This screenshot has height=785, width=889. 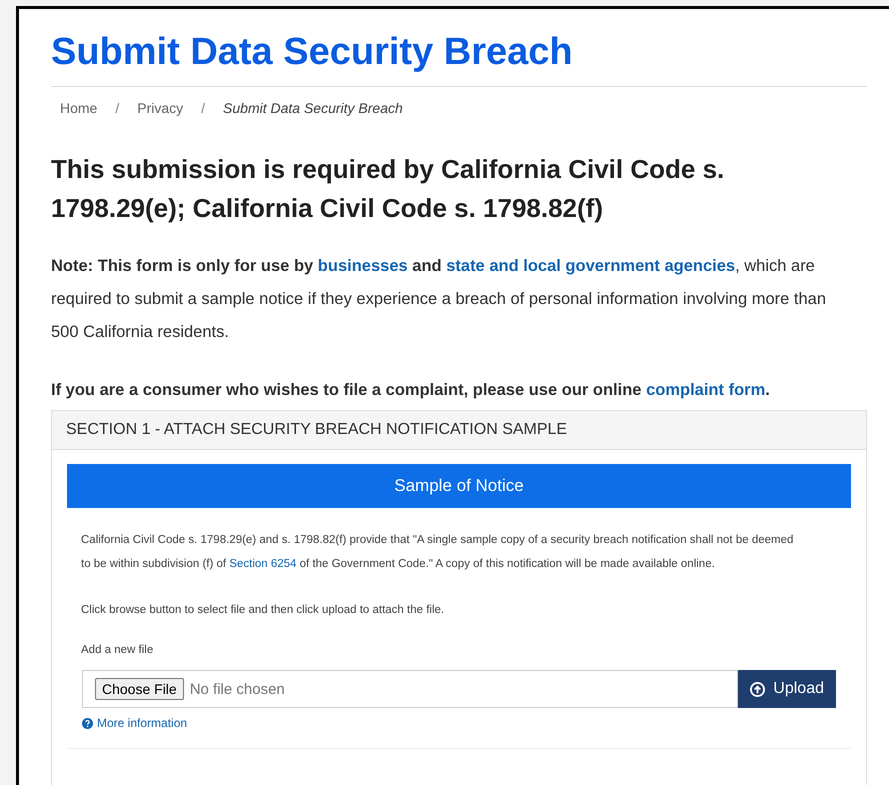 I want to click on breadcrumb-link: Privacy, so click(x=160, y=108).